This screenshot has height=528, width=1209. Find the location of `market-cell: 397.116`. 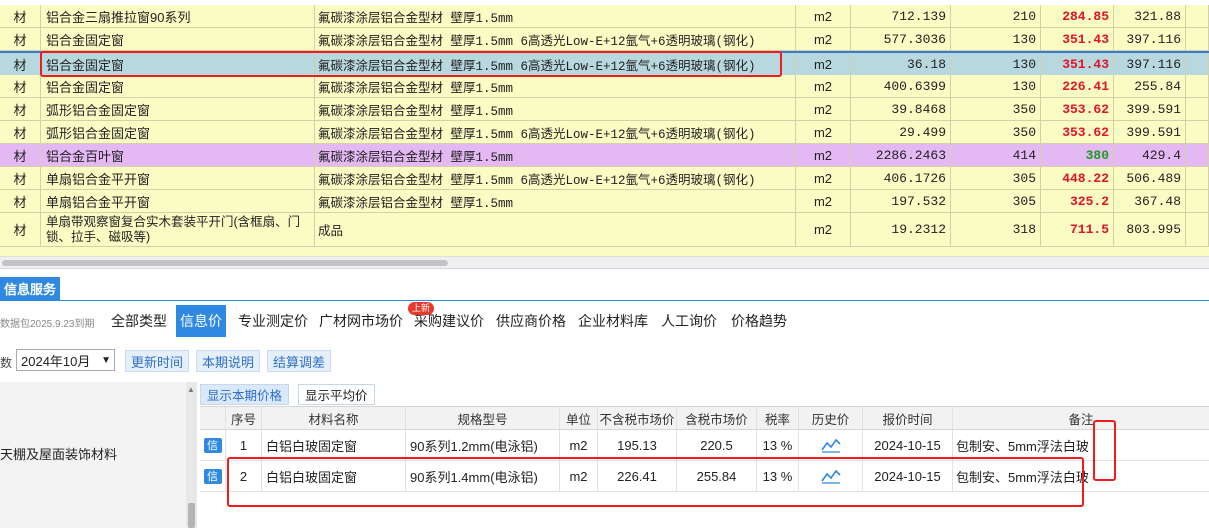

market-cell: 397.116 is located at coordinates (1150, 64).